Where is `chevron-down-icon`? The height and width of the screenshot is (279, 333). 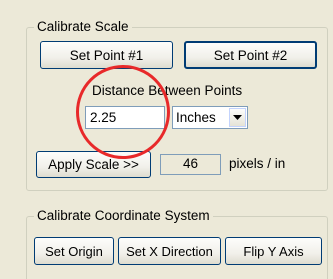 chevron-down-icon is located at coordinates (237, 117).